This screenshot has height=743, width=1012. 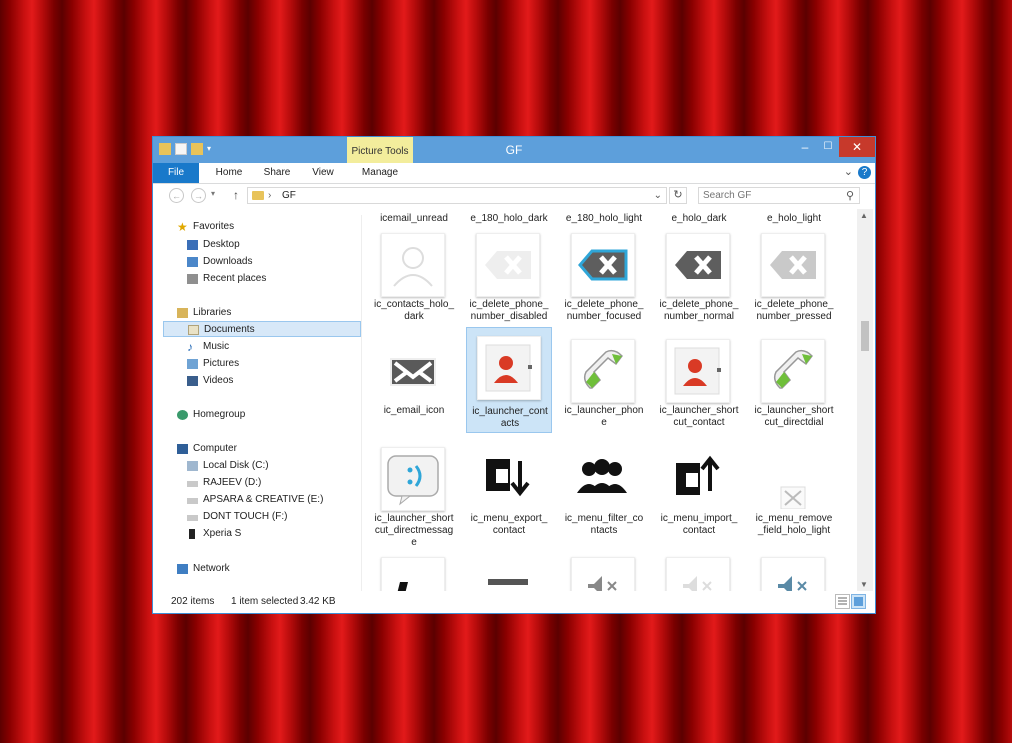 What do you see at coordinates (380, 150) in the screenshot?
I see `picture-tools-tab: Picture Tools` at bounding box center [380, 150].